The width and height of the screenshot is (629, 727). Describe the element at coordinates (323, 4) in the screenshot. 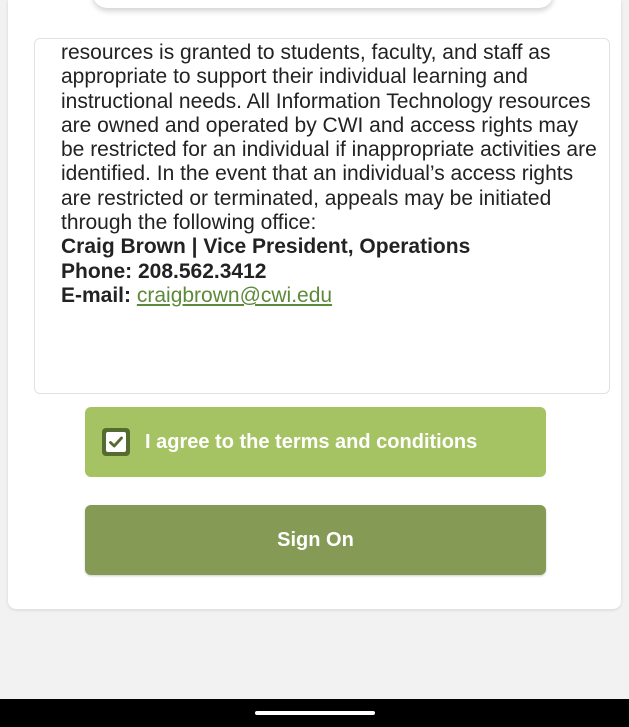

I see `top-panel-edge` at that location.